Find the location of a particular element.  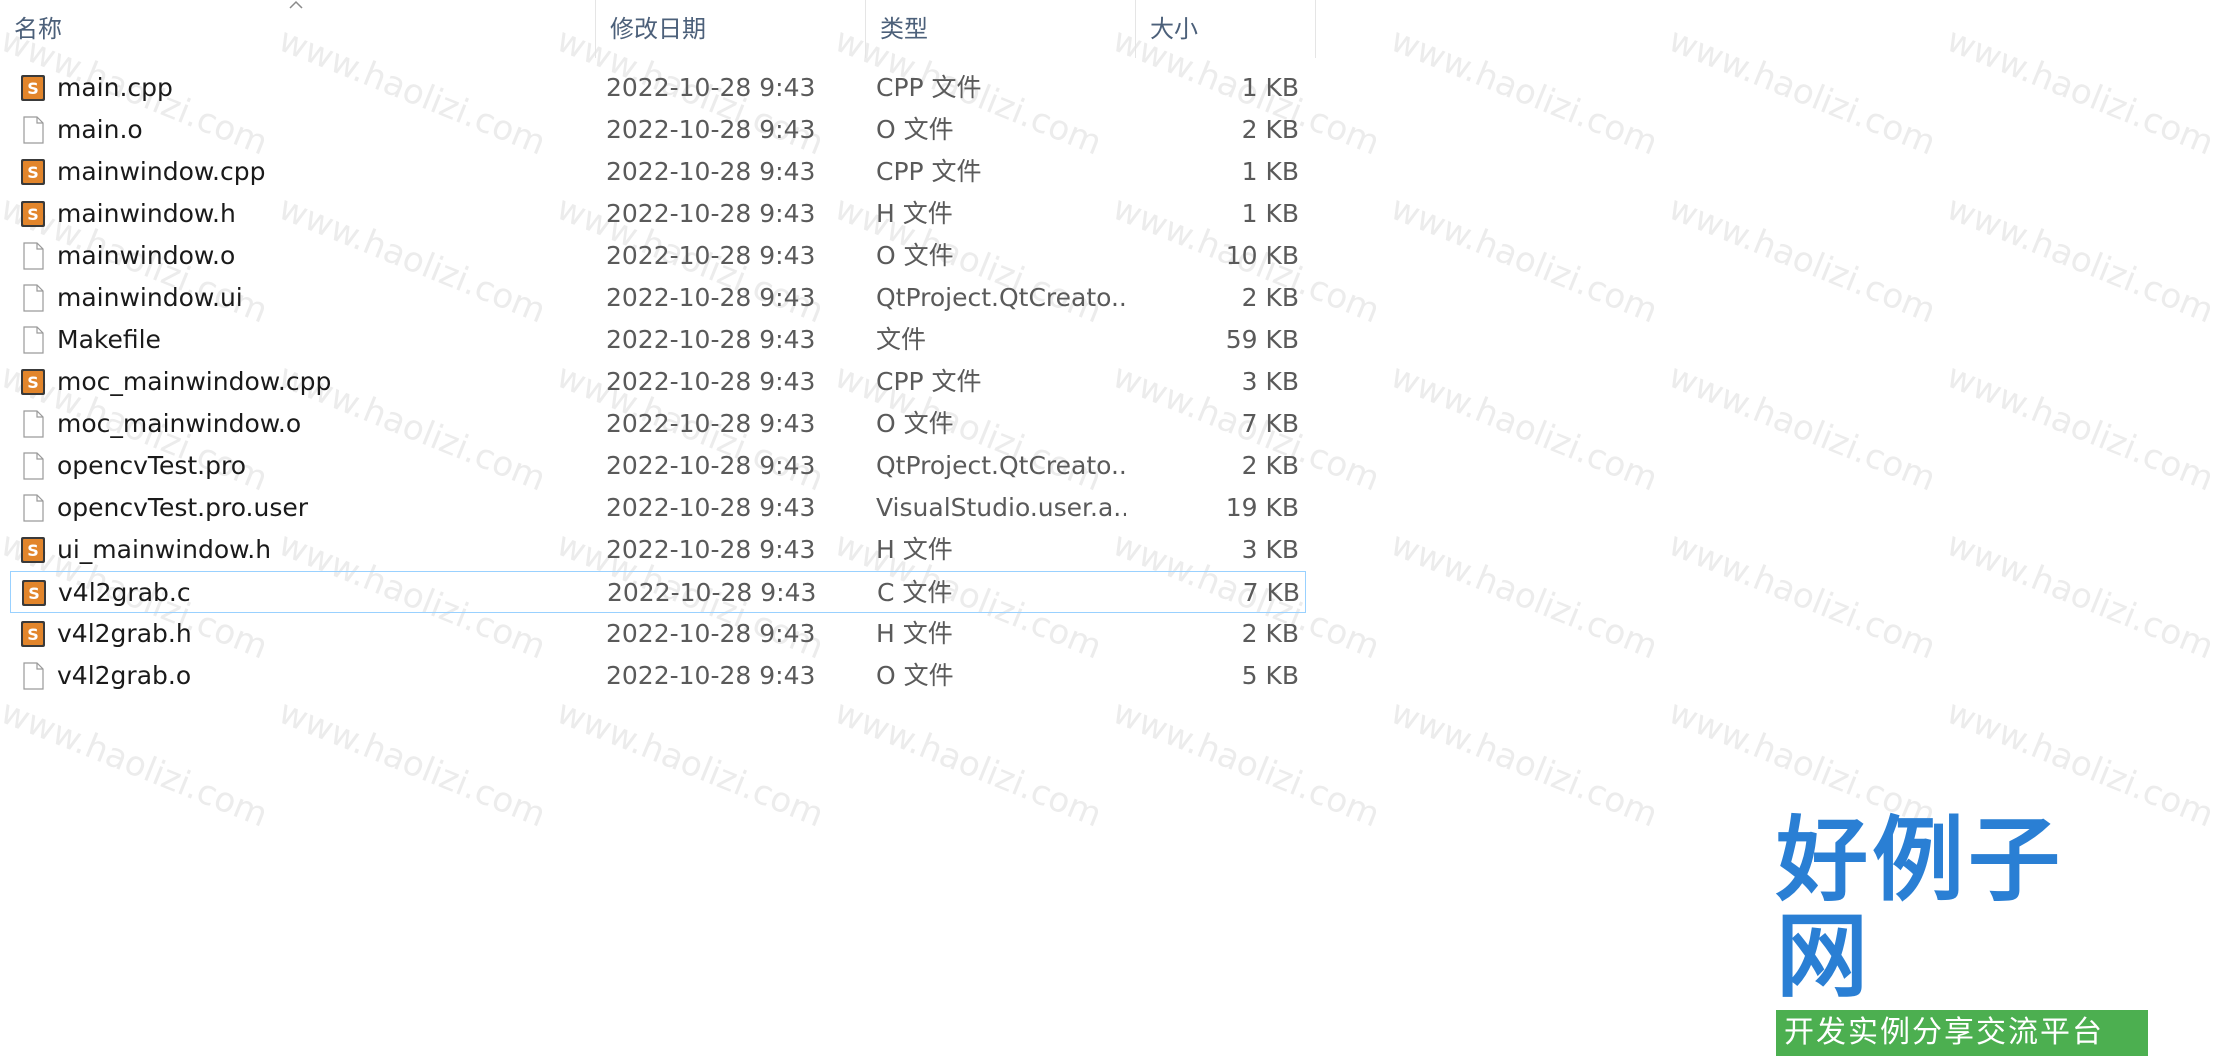

file-name: v4l2grab.o is located at coordinates (124, 675).